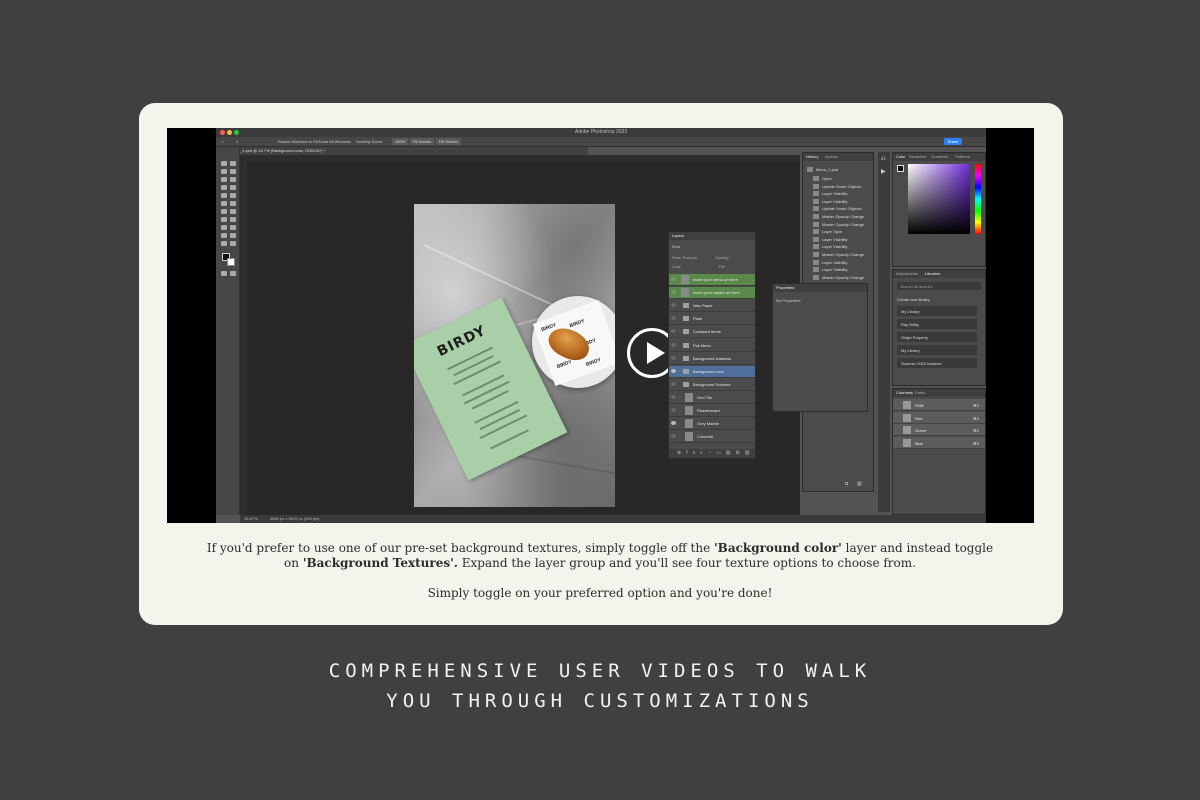  Describe the element at coordinates (907, 442) in the screenshot. I see `channel-thumbnail` at that location.